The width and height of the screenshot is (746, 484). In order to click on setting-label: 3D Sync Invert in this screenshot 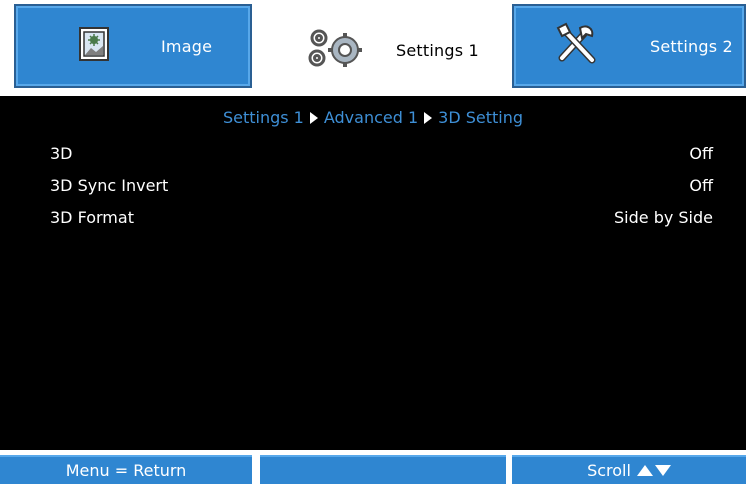, I will do `click(109, 185)`.